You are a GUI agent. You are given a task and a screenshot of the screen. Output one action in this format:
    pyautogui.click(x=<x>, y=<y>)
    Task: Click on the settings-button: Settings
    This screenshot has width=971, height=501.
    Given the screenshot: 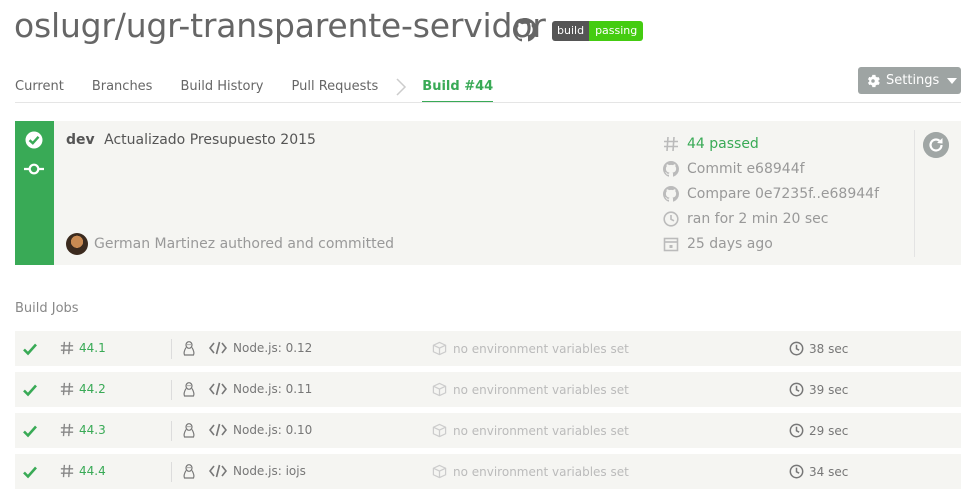 What is the action you would take?
    pyautogui.click(x=909, y=80)
    